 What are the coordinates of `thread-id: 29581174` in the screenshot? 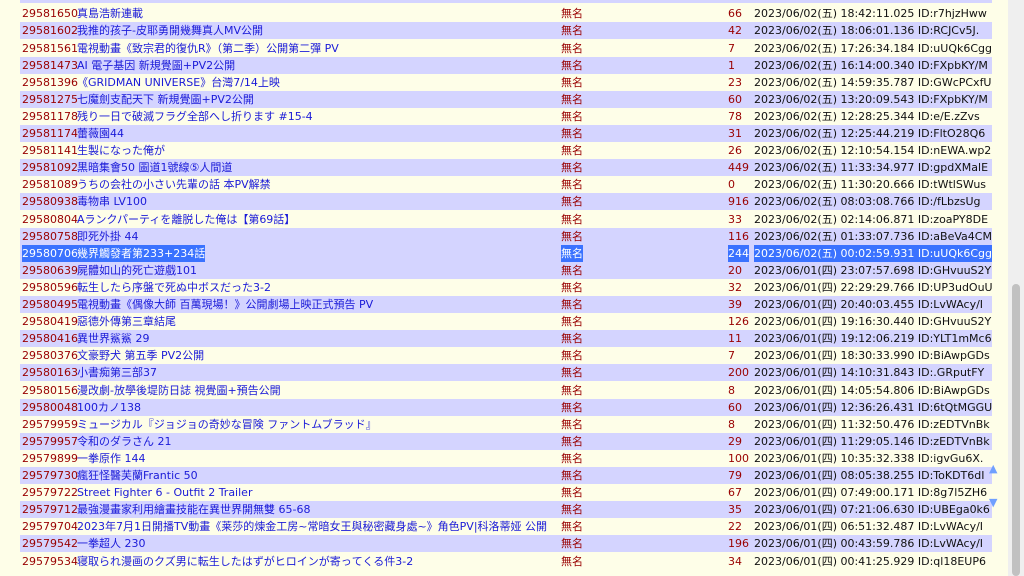 It's located at (50, 133).